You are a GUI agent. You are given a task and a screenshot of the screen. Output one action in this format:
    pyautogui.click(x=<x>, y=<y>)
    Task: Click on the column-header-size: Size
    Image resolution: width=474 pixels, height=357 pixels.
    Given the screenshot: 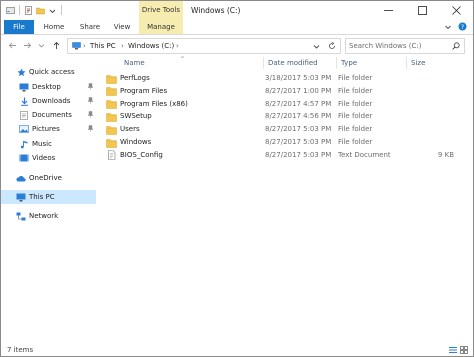 What is the action you would take?
    pyautogui.click(x=432, y=63)
    